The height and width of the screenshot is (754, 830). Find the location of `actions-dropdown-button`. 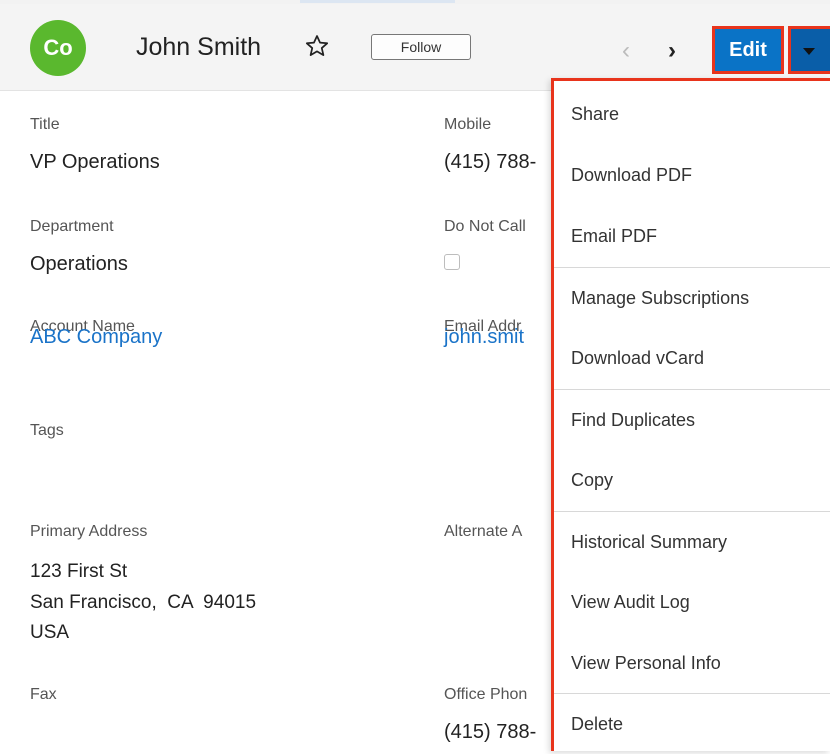

actions-dropdown-button is located at coordinates (809, 50).